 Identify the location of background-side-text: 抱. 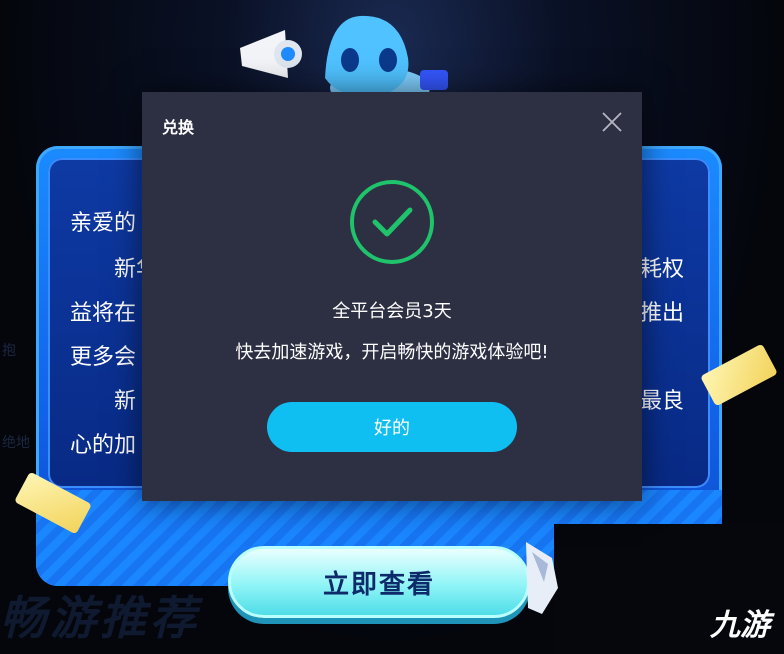
(9, 351).